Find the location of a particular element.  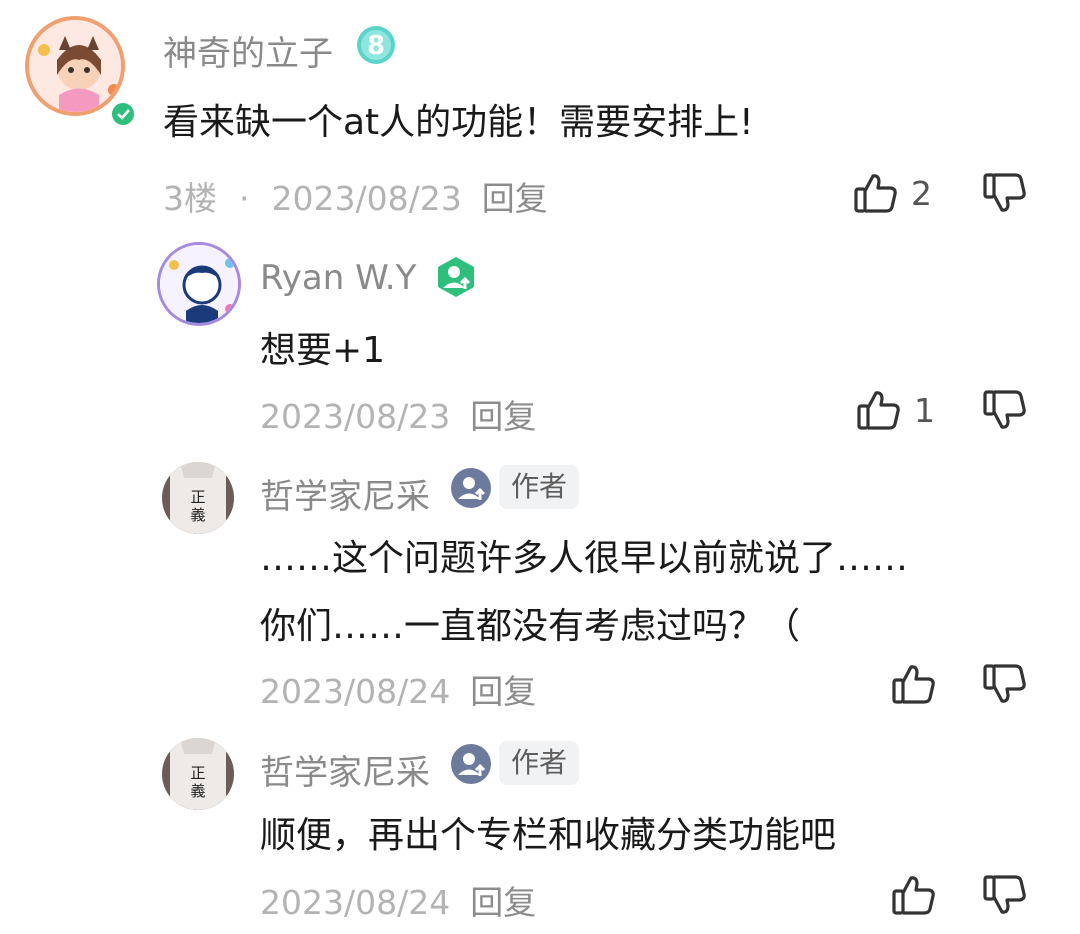

comment-text: 看来缺一个at人的功能！需要安排上! is located at coordinates (458, 122).